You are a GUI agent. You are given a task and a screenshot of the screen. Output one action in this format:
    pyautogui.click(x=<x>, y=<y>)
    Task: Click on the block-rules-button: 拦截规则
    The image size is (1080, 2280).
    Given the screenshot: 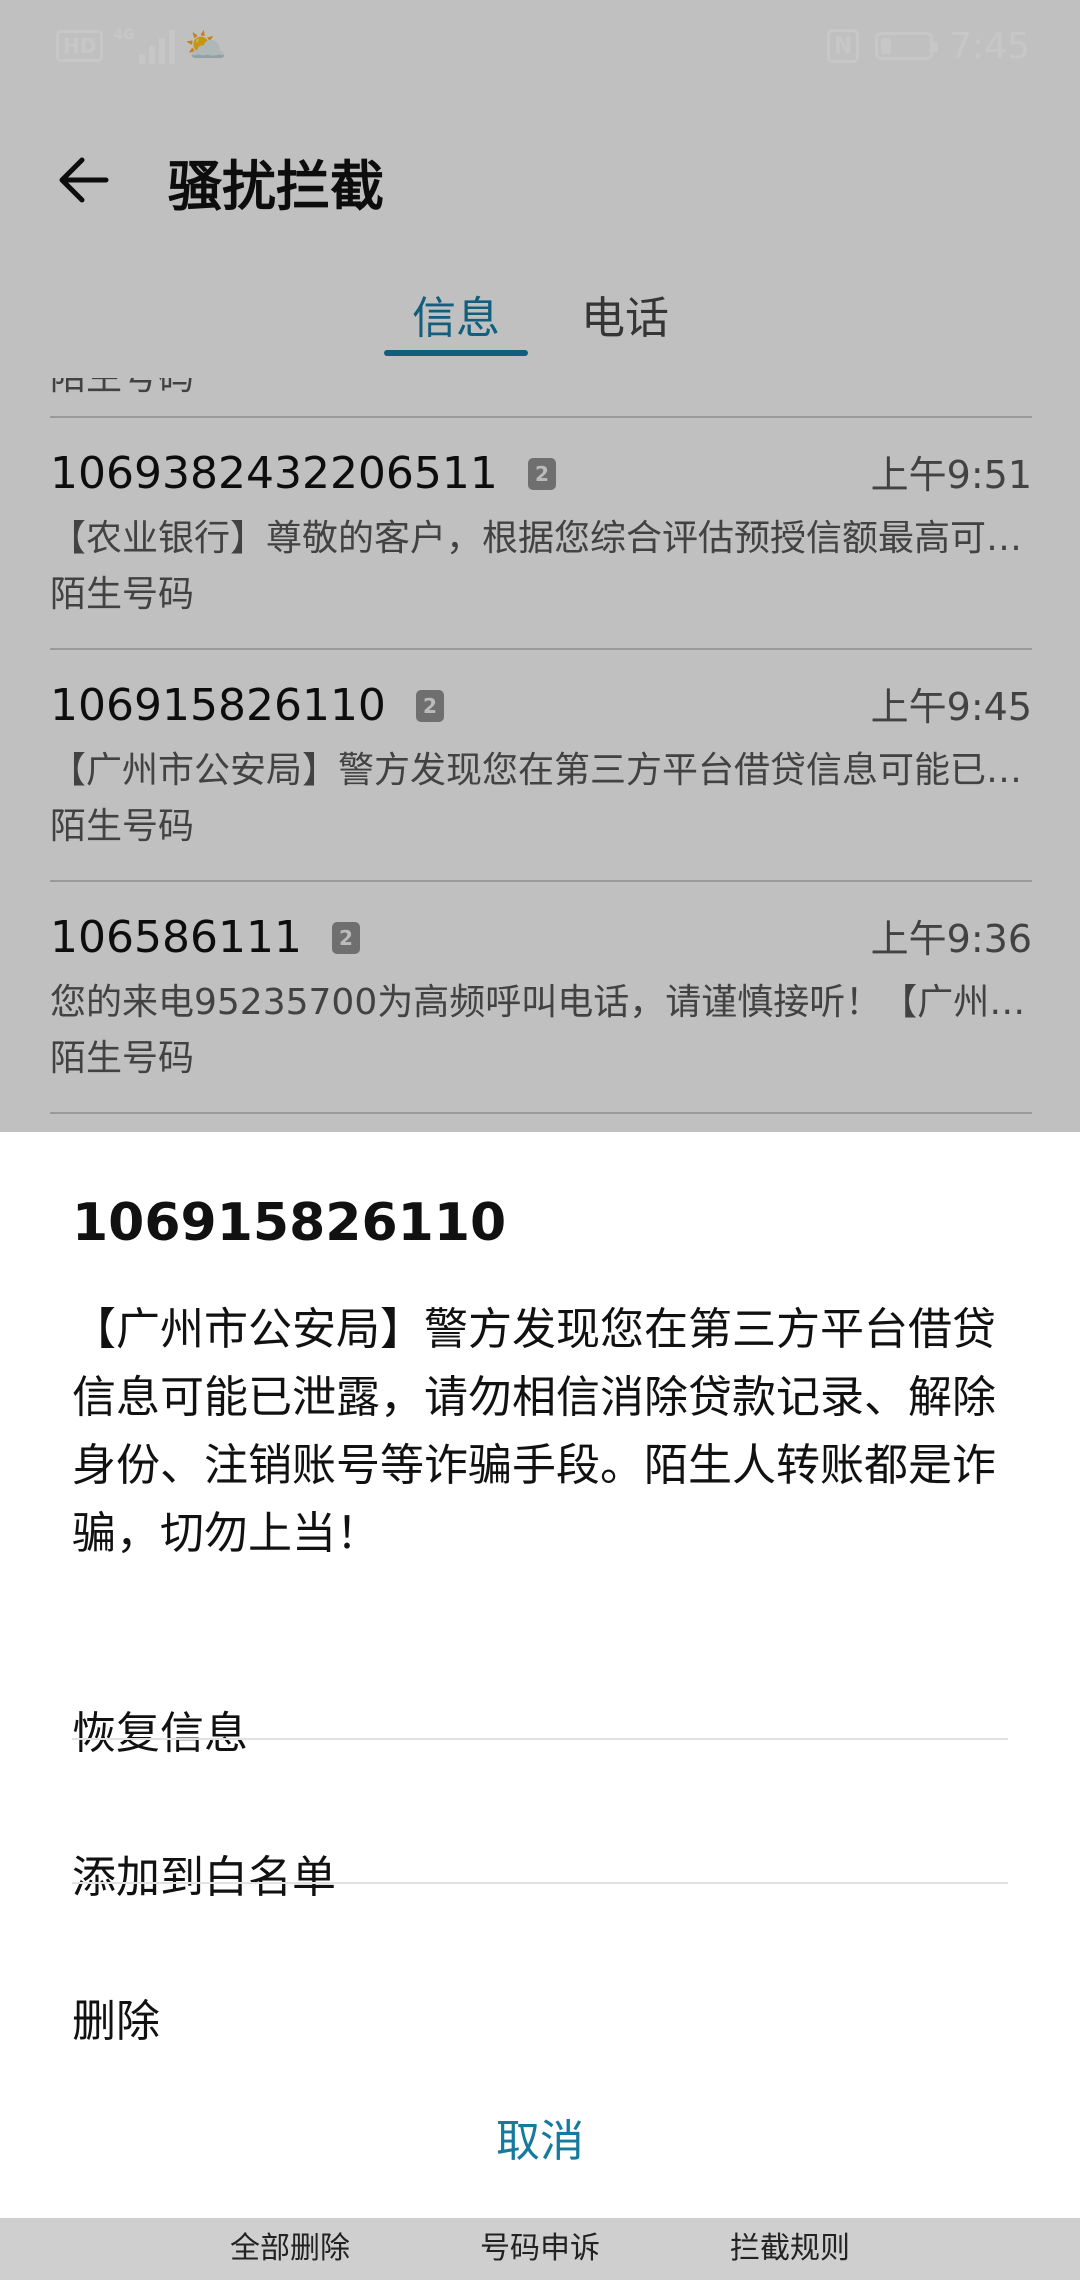 What is the action you would take?
    pyautogui.click(x=790, y=2249)
    